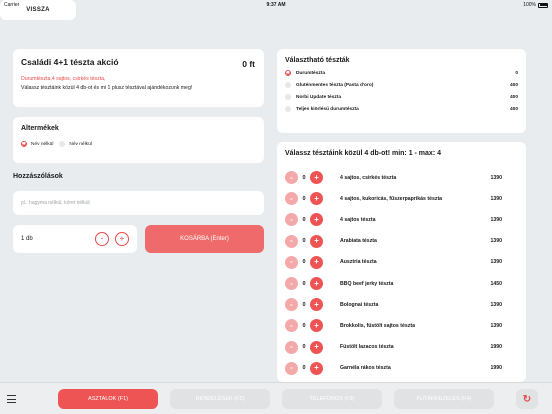 The height and width of the screenshot is (414, 552). What do you see at coordinates (122, 239) in the screenshot?
I see `quantity-plus-button: +` at bounding box center [122, 239].